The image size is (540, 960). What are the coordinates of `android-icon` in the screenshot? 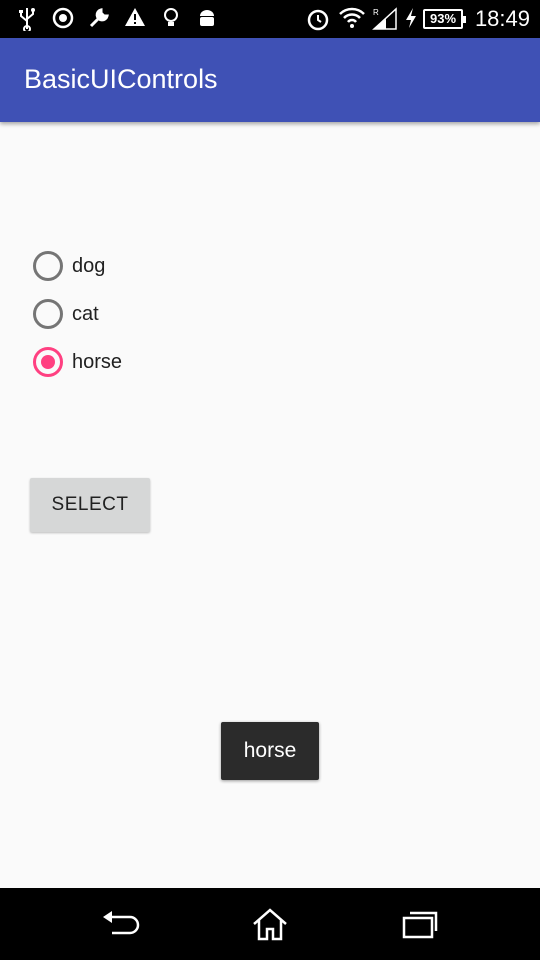 It's located at (207, 18).